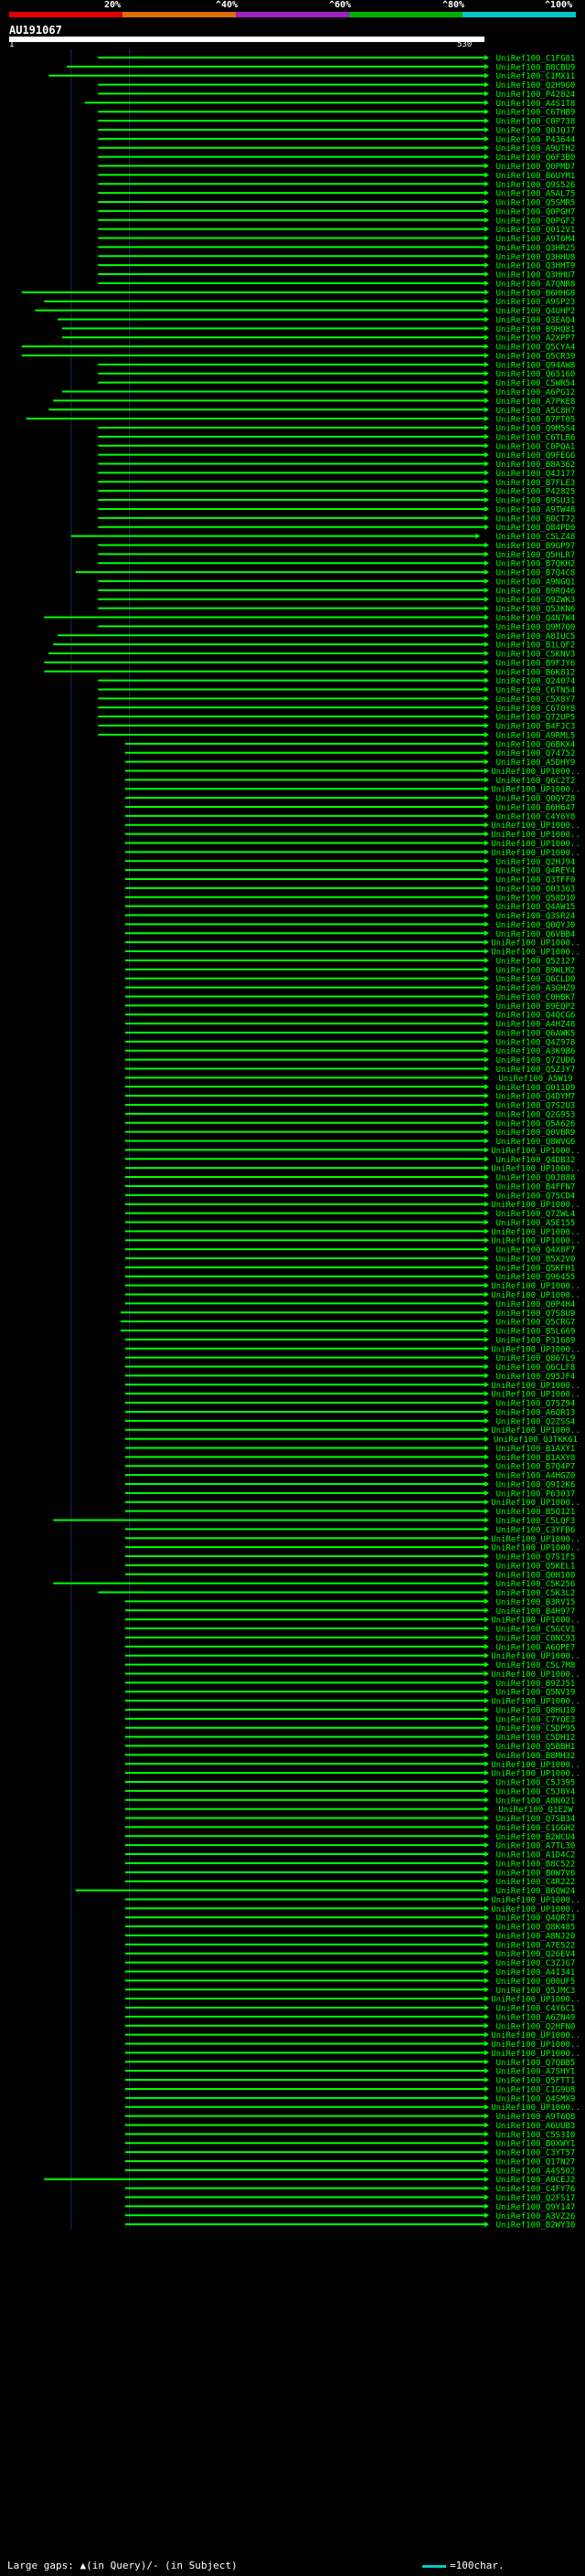 This screenshot has width=585, height=2576. What do you see at coordinates (536, 1251) in the screenshot?
I see `hit-label: UniRef100_Q4X8F7` at bounding box center [536, 1251].